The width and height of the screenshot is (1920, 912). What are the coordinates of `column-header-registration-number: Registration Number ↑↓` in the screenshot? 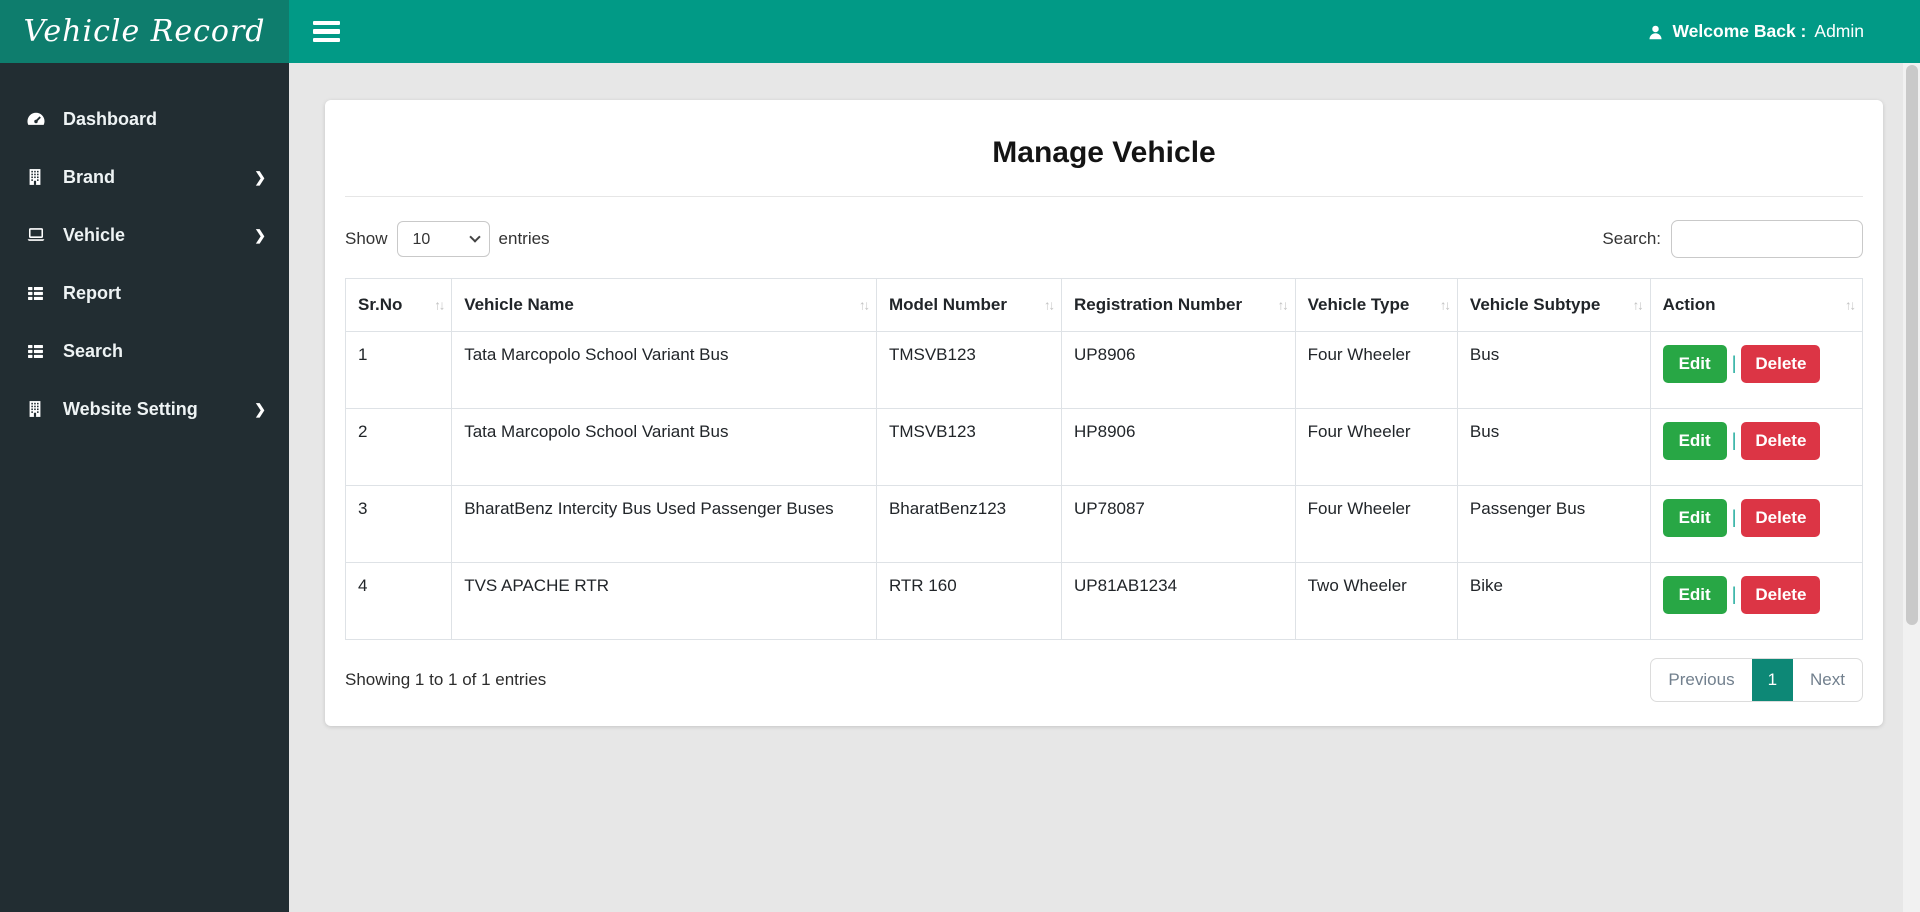 It's located at (1178, 305).